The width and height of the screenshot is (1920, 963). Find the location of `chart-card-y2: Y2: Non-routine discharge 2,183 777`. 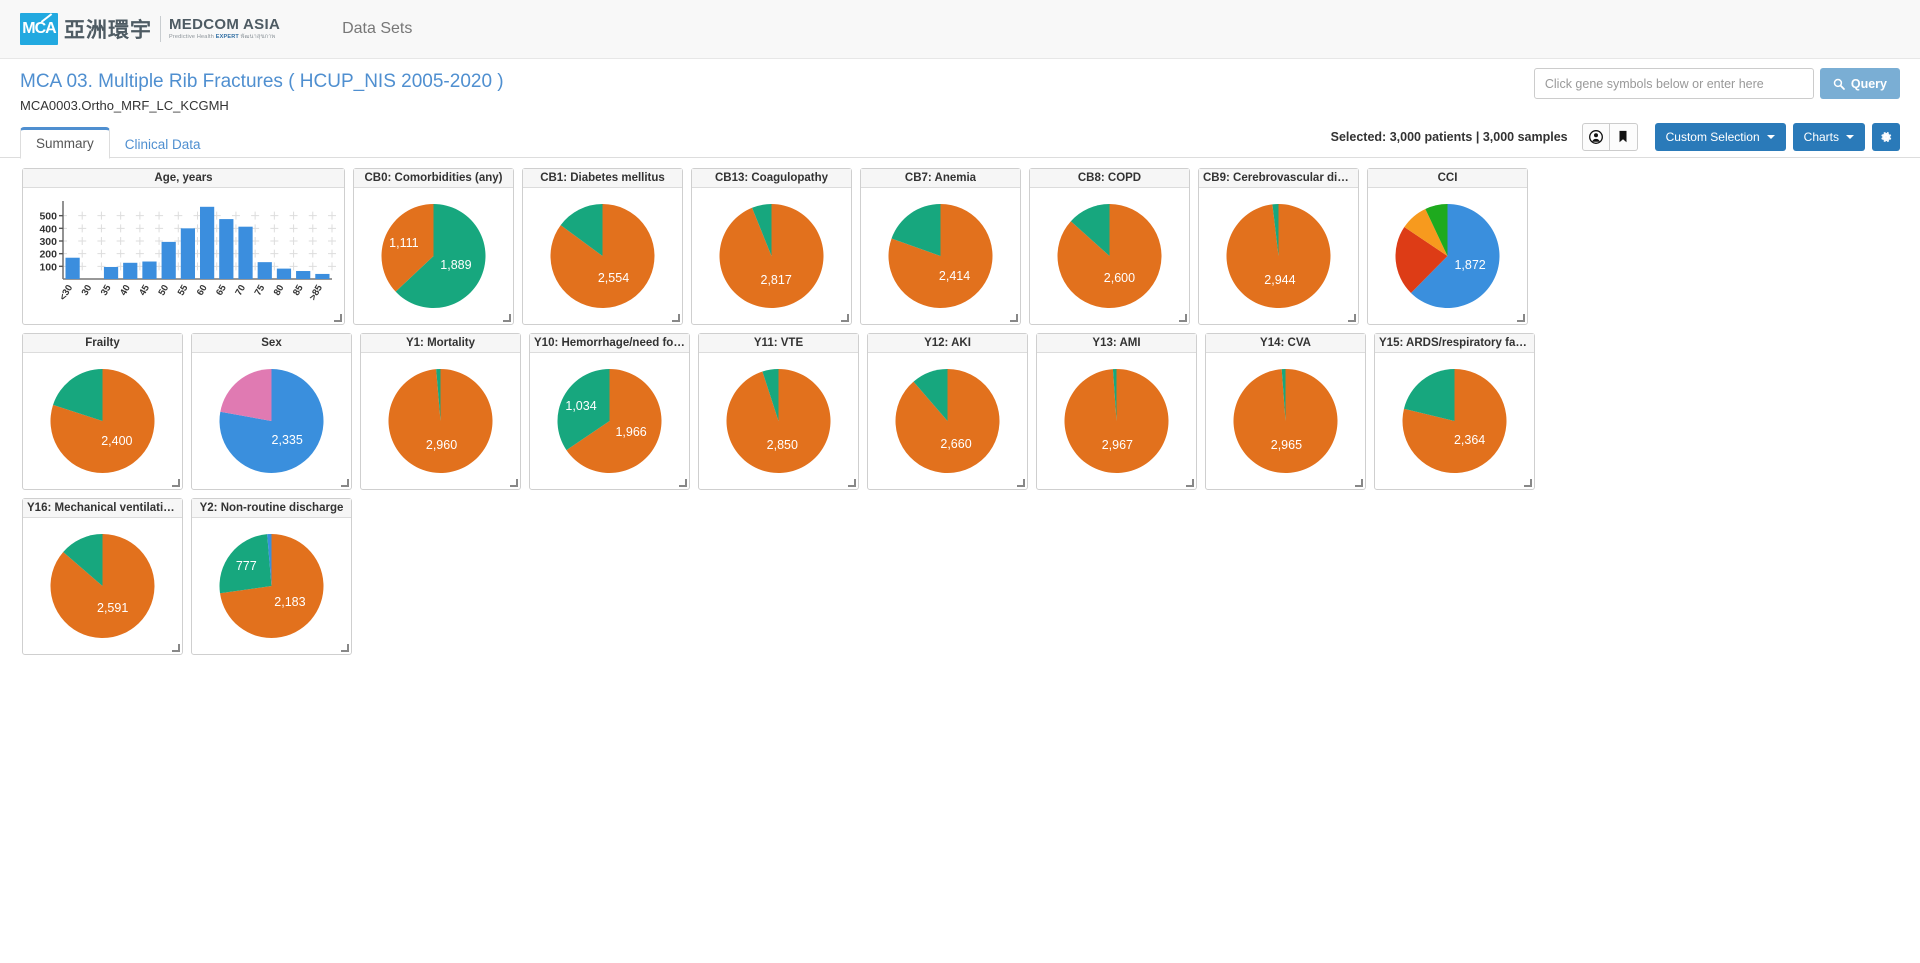

chart-card-y2: Y2: Non-routine discharge 2,183 777 is located at coordinates (271, 576).